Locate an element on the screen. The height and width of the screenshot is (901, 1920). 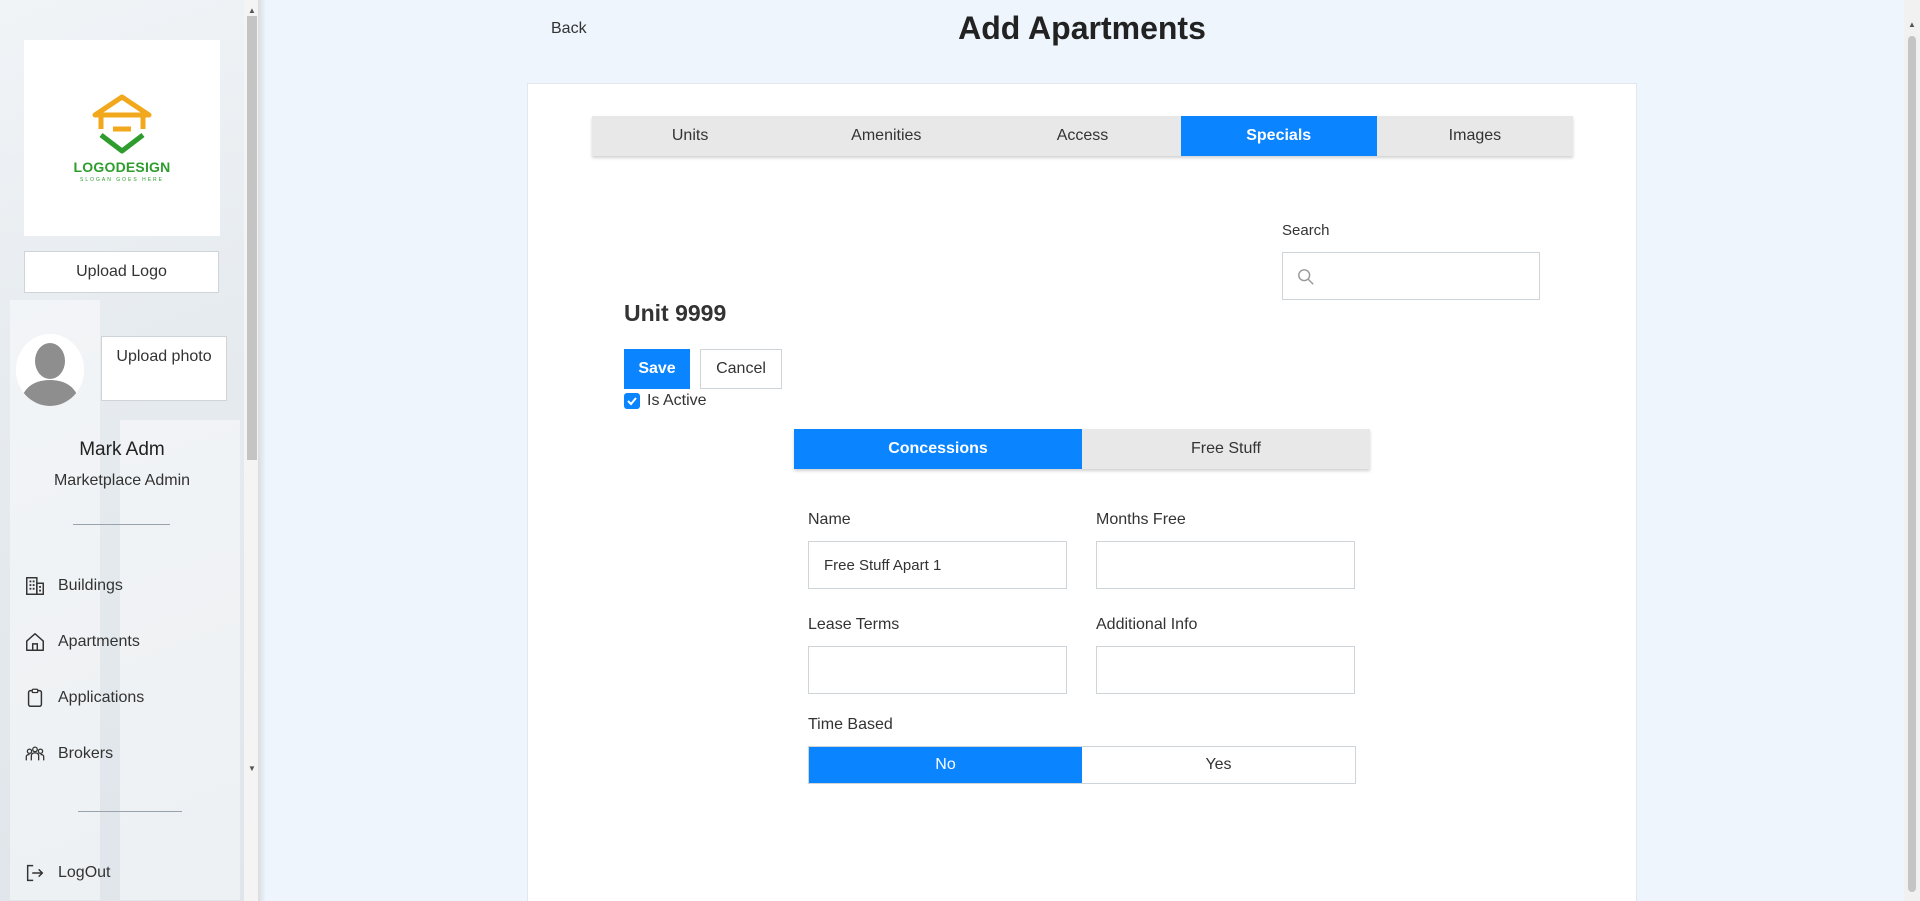
tab-specials: Specials is located at coordinates (1278, 136).